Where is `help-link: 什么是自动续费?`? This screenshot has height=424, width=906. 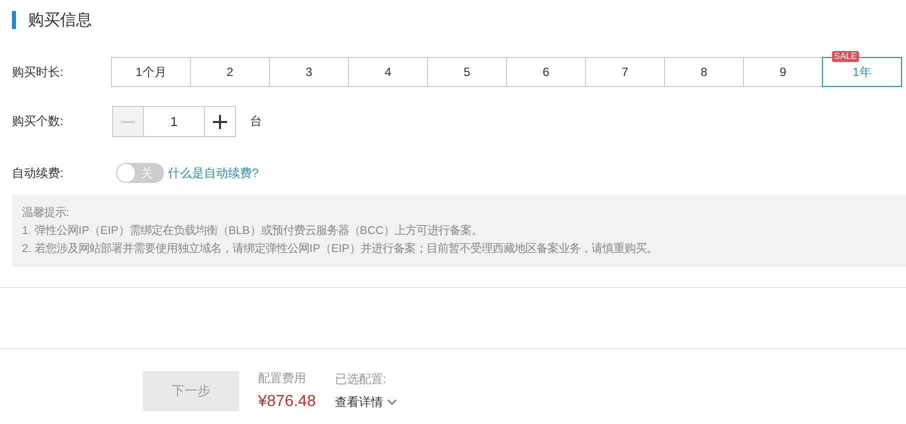 help-link: 什么是自动续费? is located at coordinates (213, 173).